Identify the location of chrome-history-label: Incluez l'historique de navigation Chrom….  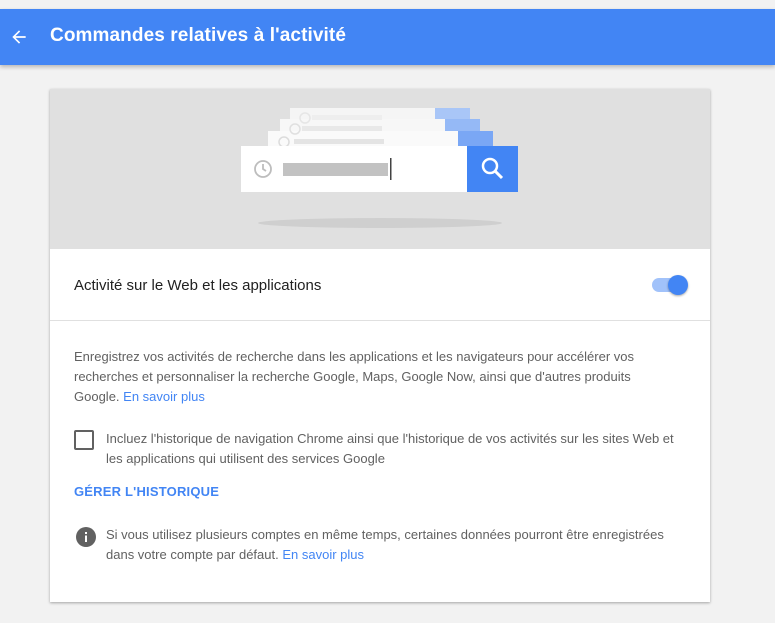
(390, 448).